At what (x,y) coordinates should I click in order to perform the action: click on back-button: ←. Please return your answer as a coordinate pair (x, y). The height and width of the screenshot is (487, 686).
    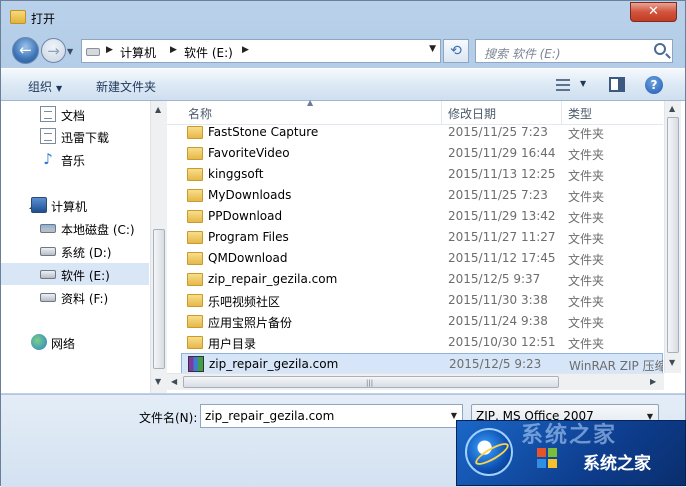
    Looking at the image, I should click on (25, 50).